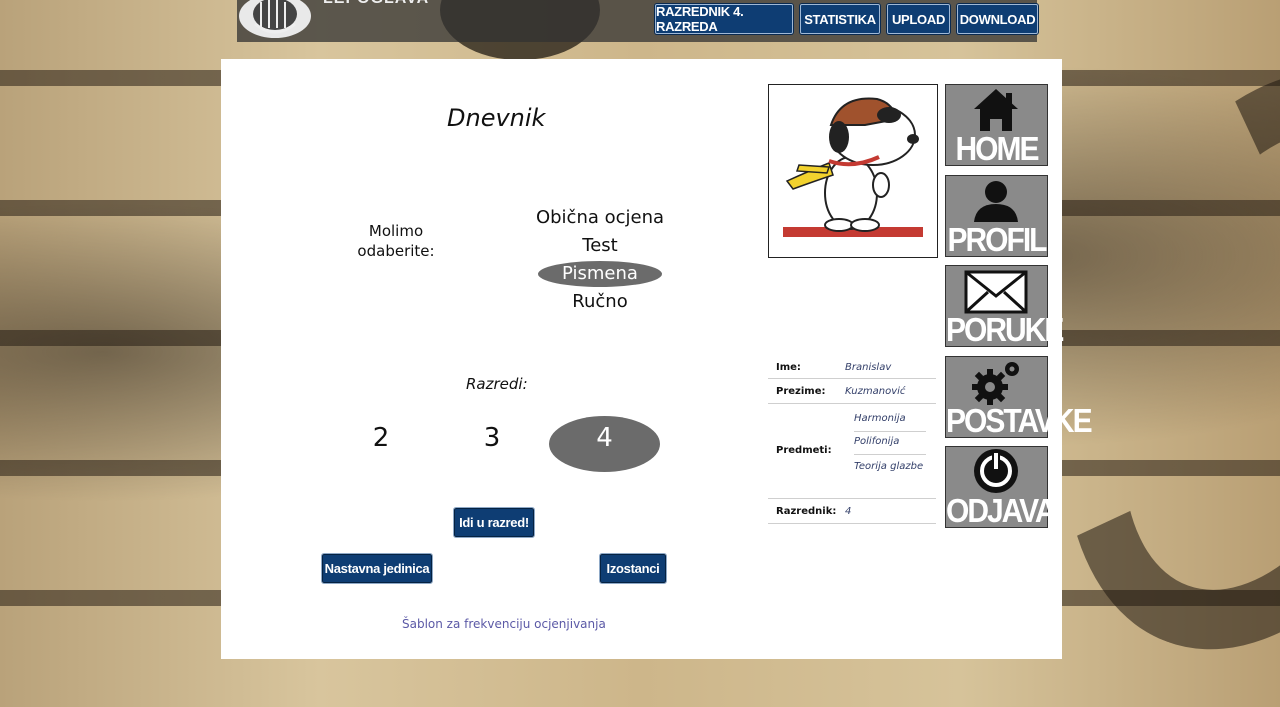  I want to click on class-teacher-label: Razrednik:, so click(806, 511).